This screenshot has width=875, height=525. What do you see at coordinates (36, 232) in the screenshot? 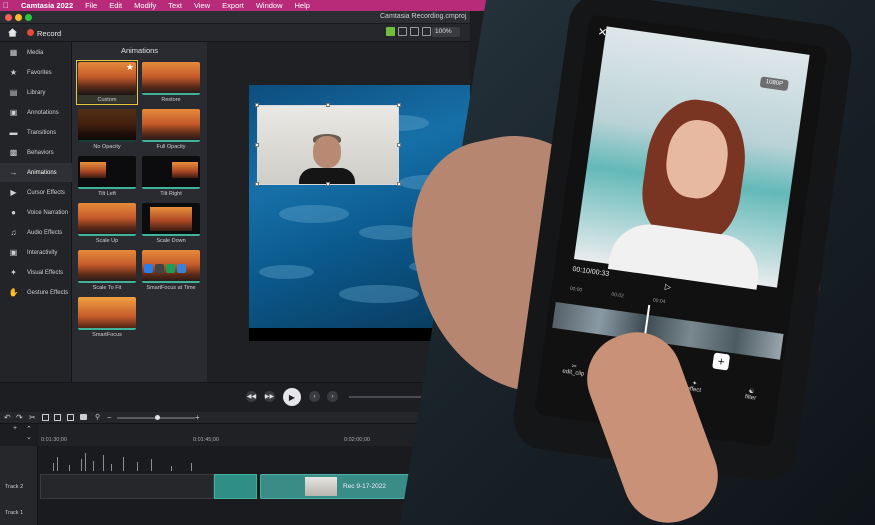
I see `sidebar-item-audio-effects: ♫ Audio Effects` at bounding box center [36, 232].